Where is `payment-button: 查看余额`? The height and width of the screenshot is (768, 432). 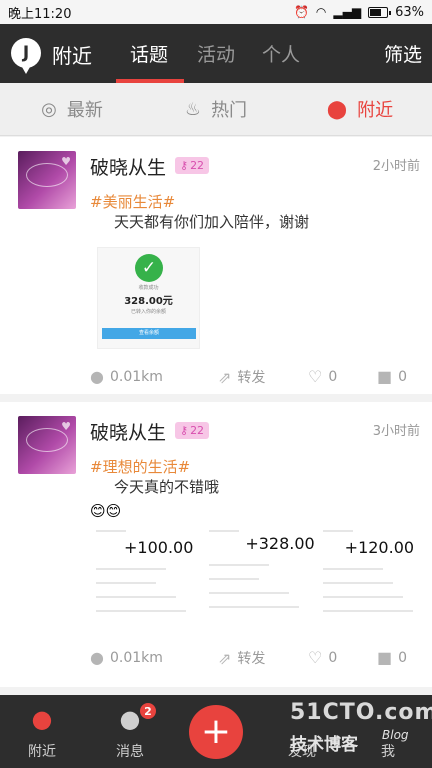 payment-button: 查看余额 is located at coordinates (149, 333).